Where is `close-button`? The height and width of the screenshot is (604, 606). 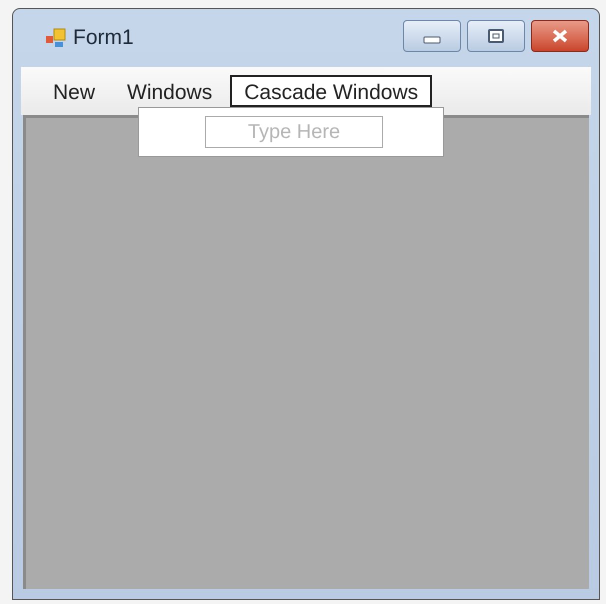 close-button is located at coordinates (560, 36).